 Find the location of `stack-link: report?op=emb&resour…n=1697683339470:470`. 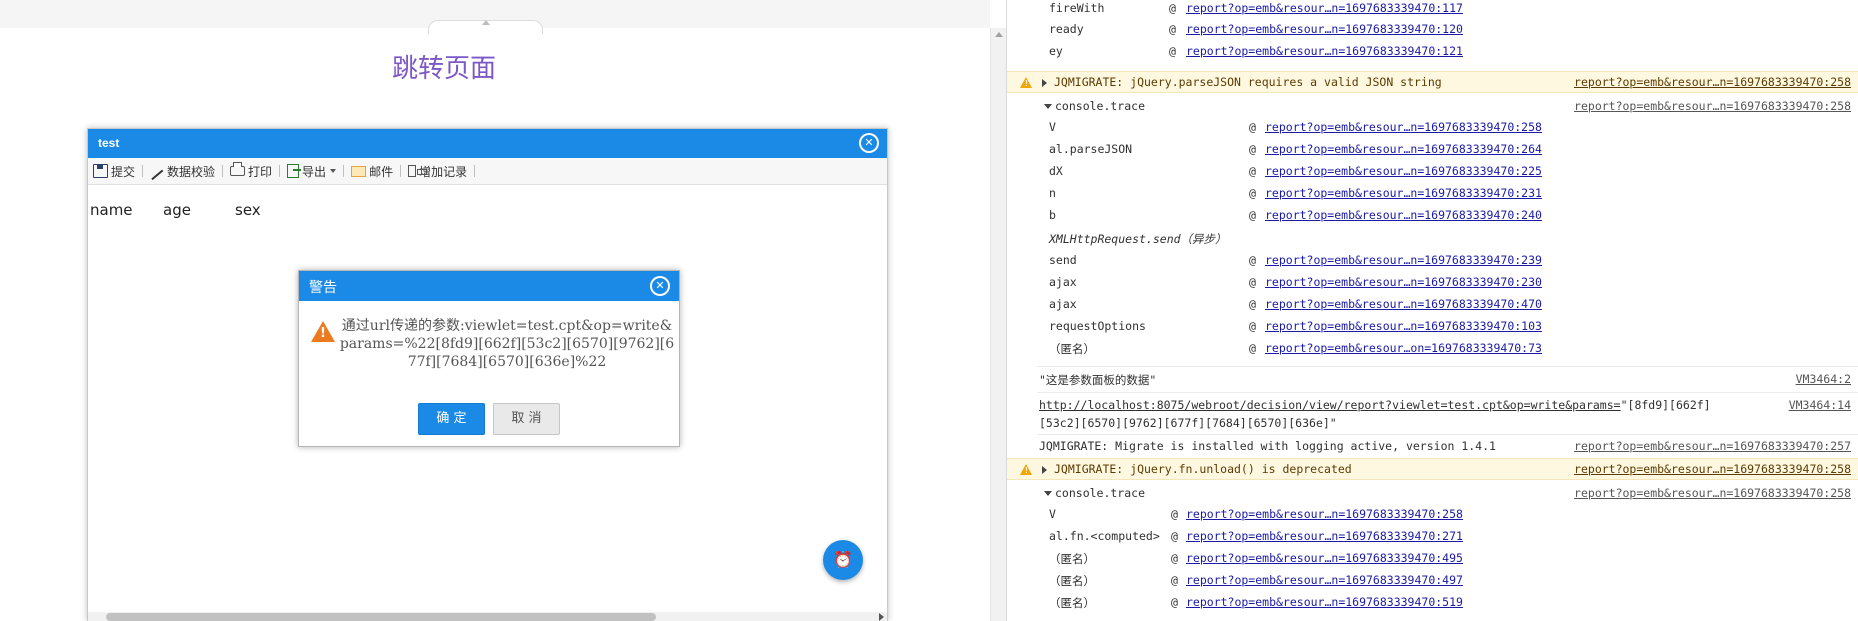

stack-link: report?op=emb&resour…n=1697683339470:470 is located at coordinates (1403, 304).